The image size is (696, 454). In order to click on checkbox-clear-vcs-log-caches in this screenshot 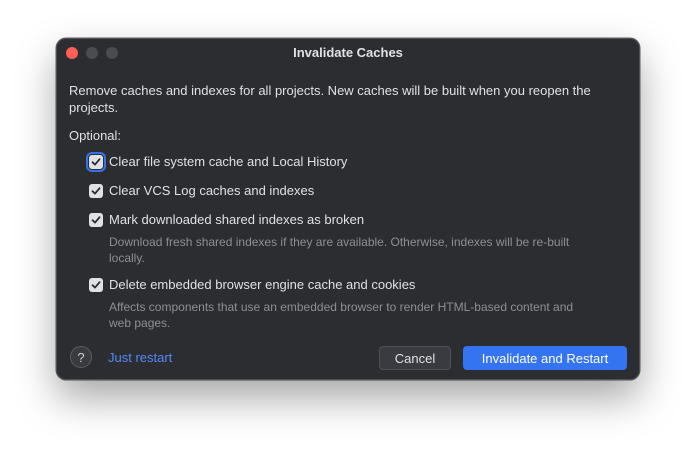, I will do `click(96, 190)`.